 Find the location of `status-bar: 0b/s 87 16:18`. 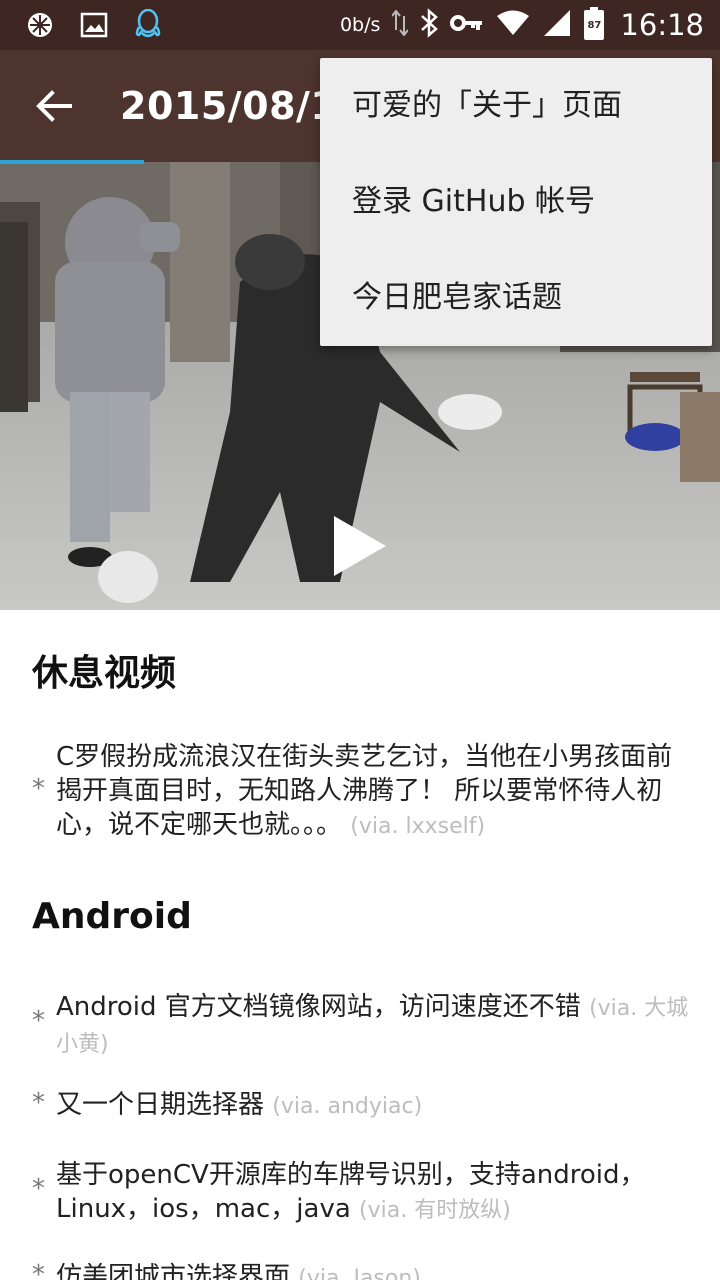

status-bar: 0b/s 87 16:18 is located at coordinates (360, 25).